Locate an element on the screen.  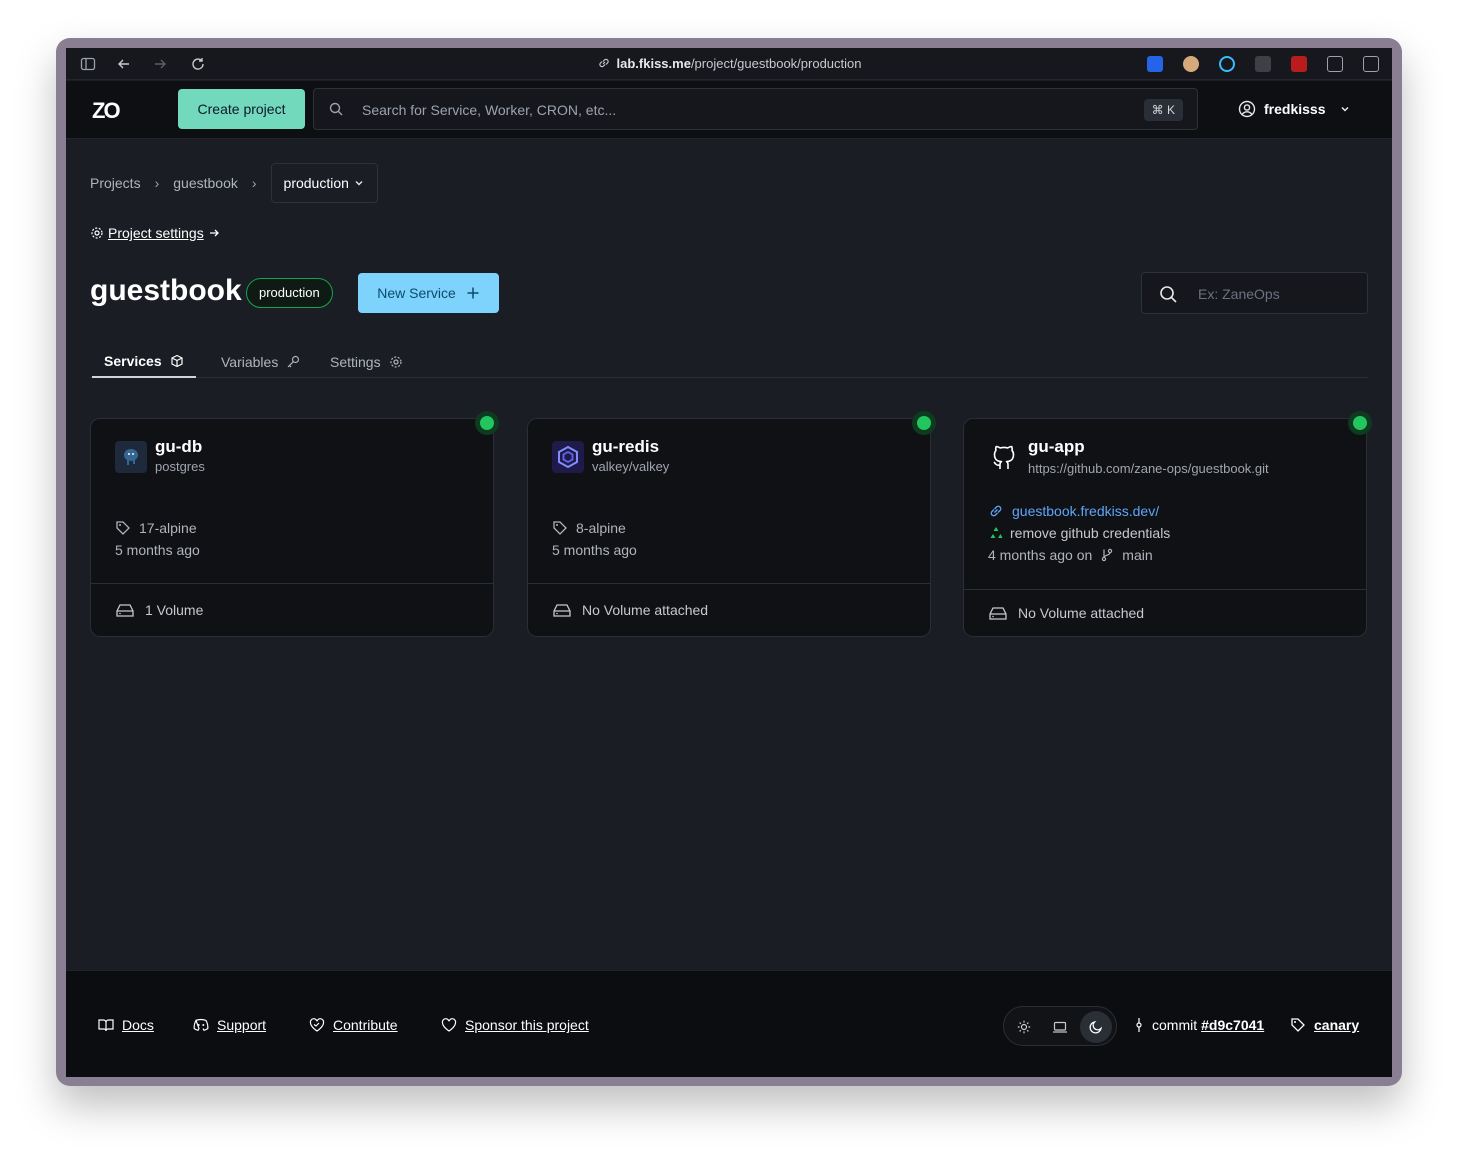
tab-settings-label: Settings is located at coordinates (355, 362).